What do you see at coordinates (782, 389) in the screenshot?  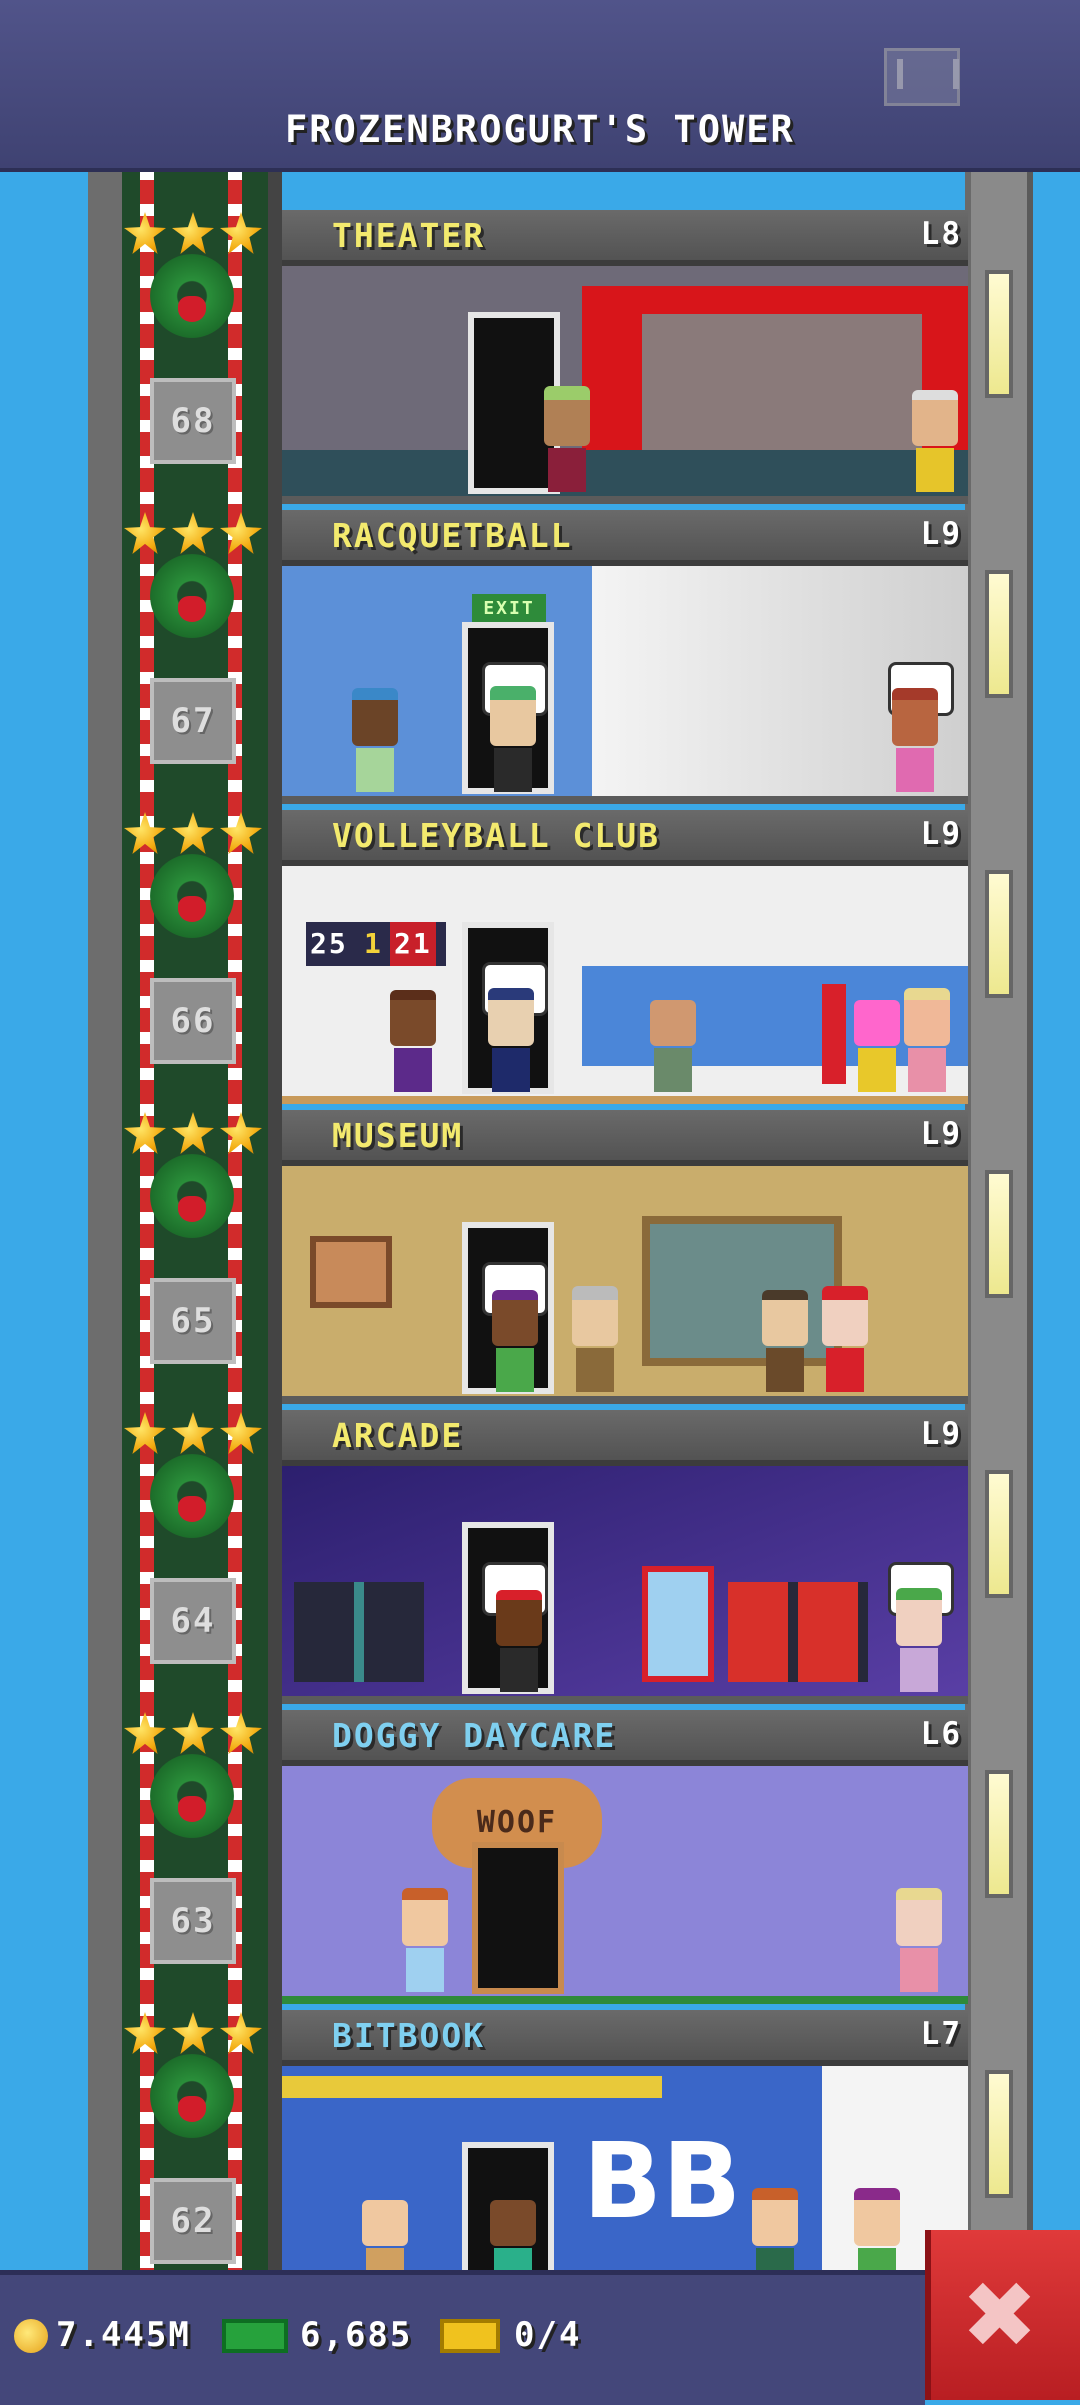 I see `stage` at bounding box center [782, 389].